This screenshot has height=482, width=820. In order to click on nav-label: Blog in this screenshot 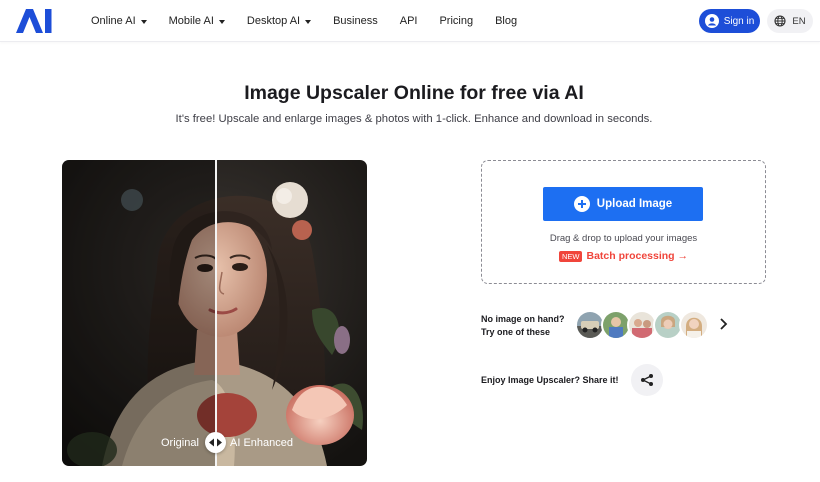, I will do `click(506, 21)`.